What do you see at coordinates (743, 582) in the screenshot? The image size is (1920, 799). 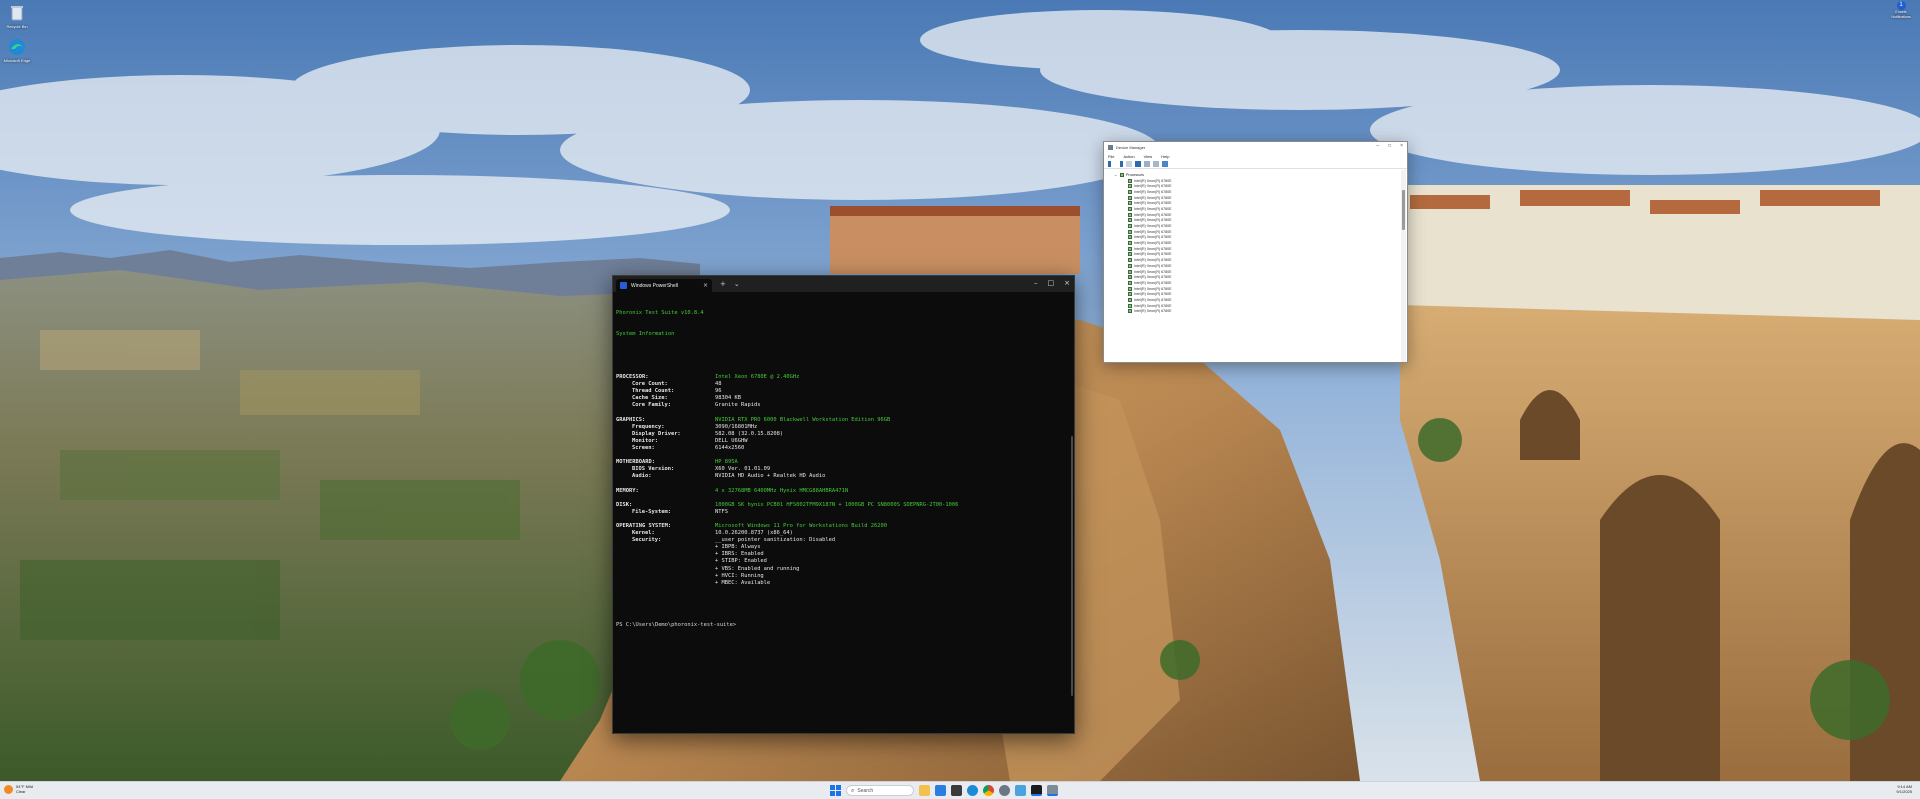 I see `sysinfo-value: + MBEC: Available` at bounding box center [743, 582].